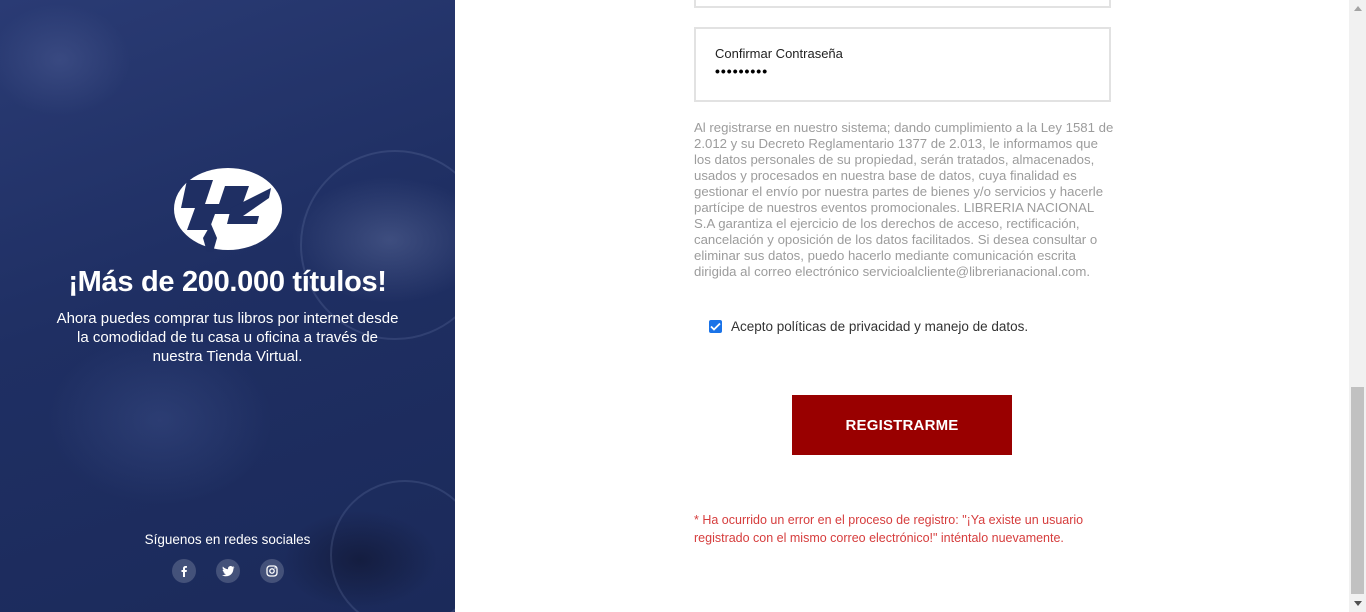 This screenshot has height=612, width=1366. What do you see at coordinates (902, 425) in the screenshot?
I see `register-button: REGISTRARME` at bounding box center [902, 425].